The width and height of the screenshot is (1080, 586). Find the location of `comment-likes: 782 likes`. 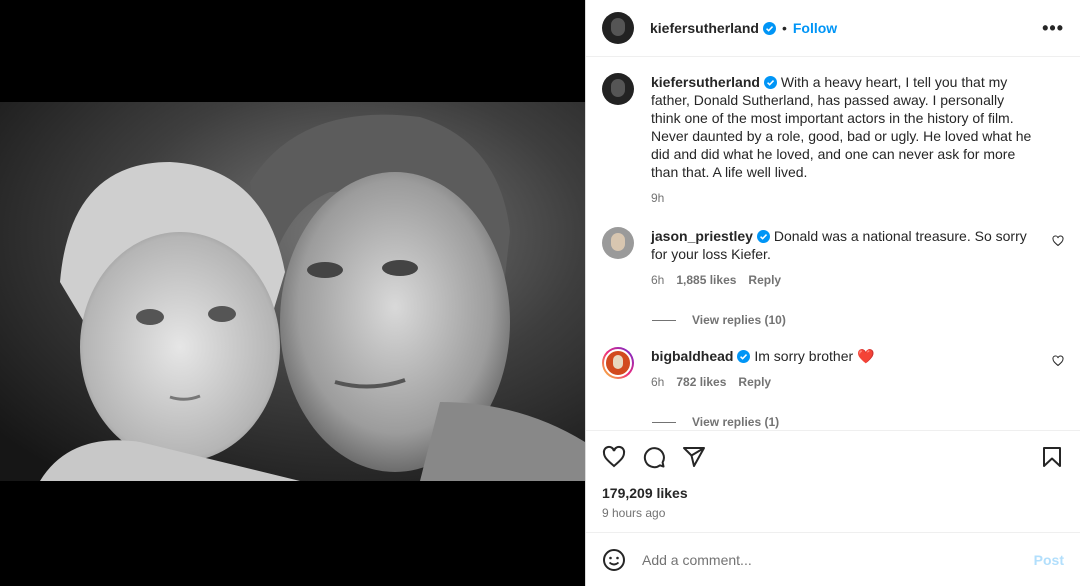

comment-likes: 782 likes is located at coordinates (701, 382).